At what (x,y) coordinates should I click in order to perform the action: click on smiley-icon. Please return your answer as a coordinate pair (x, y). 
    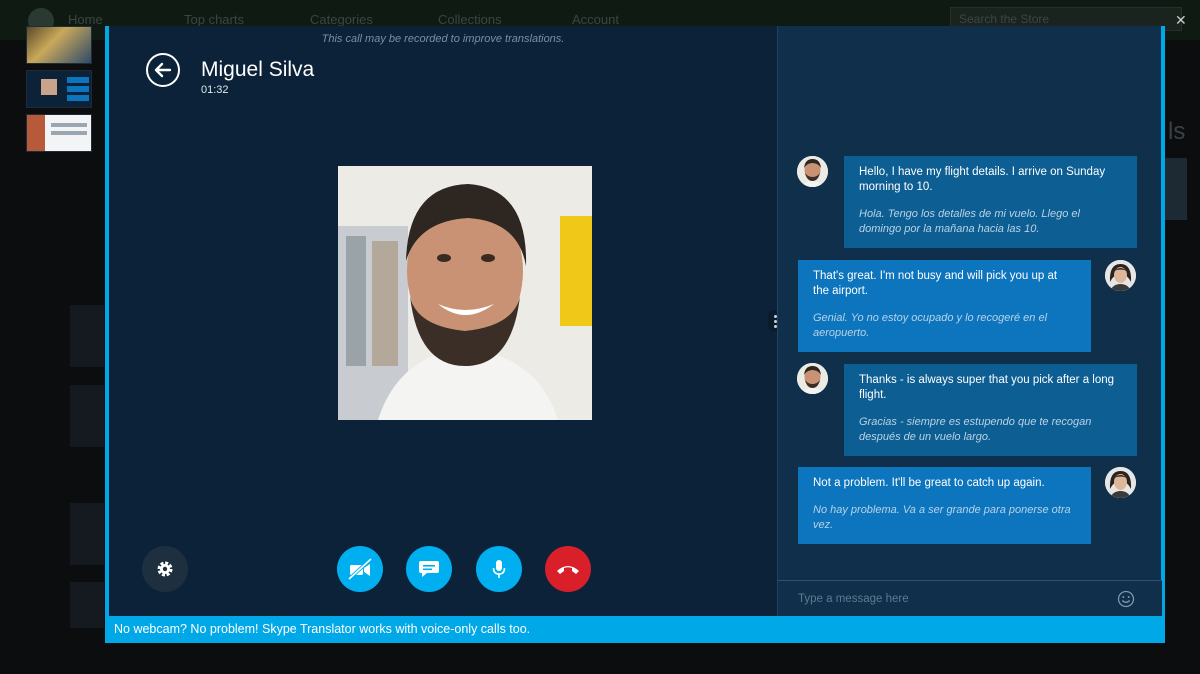
    Looking at the image, I should click on (1126, 599).